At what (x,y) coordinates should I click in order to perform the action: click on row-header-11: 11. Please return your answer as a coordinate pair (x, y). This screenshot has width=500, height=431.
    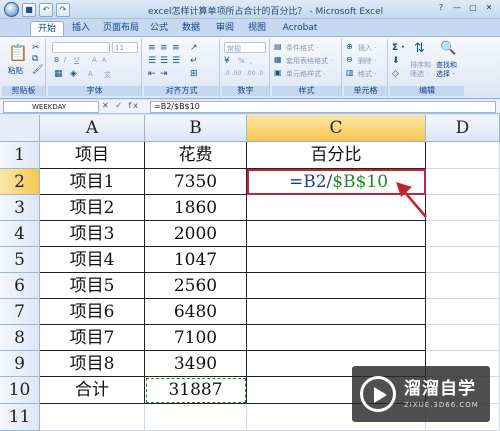
    Looking at the image, I should click on (20, 417).